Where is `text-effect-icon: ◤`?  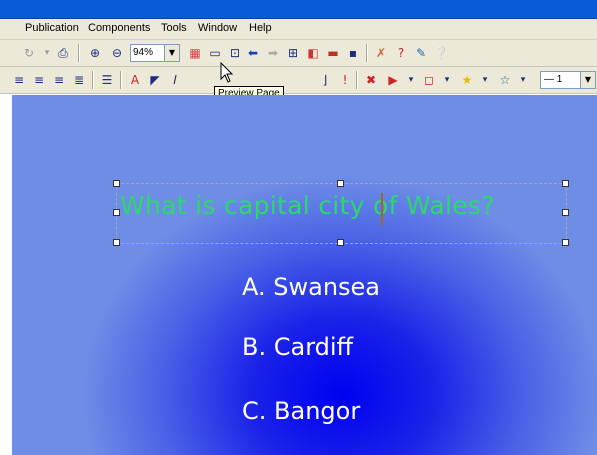 text-effect-icon: ◤ is located at coordinates (155, 80).